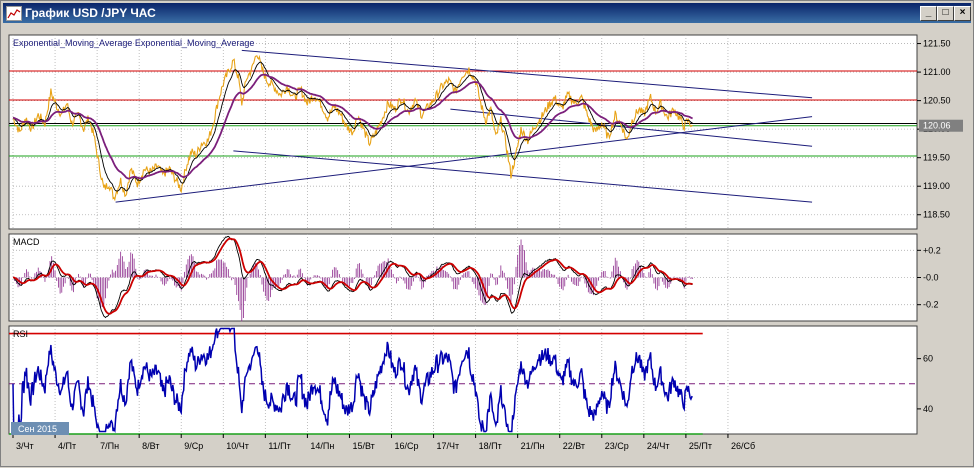  What do you see at coordinates (25, 446) in the screenshot?
I see `x-tick-label: 3/Чт` at bounding box center [25, 446].